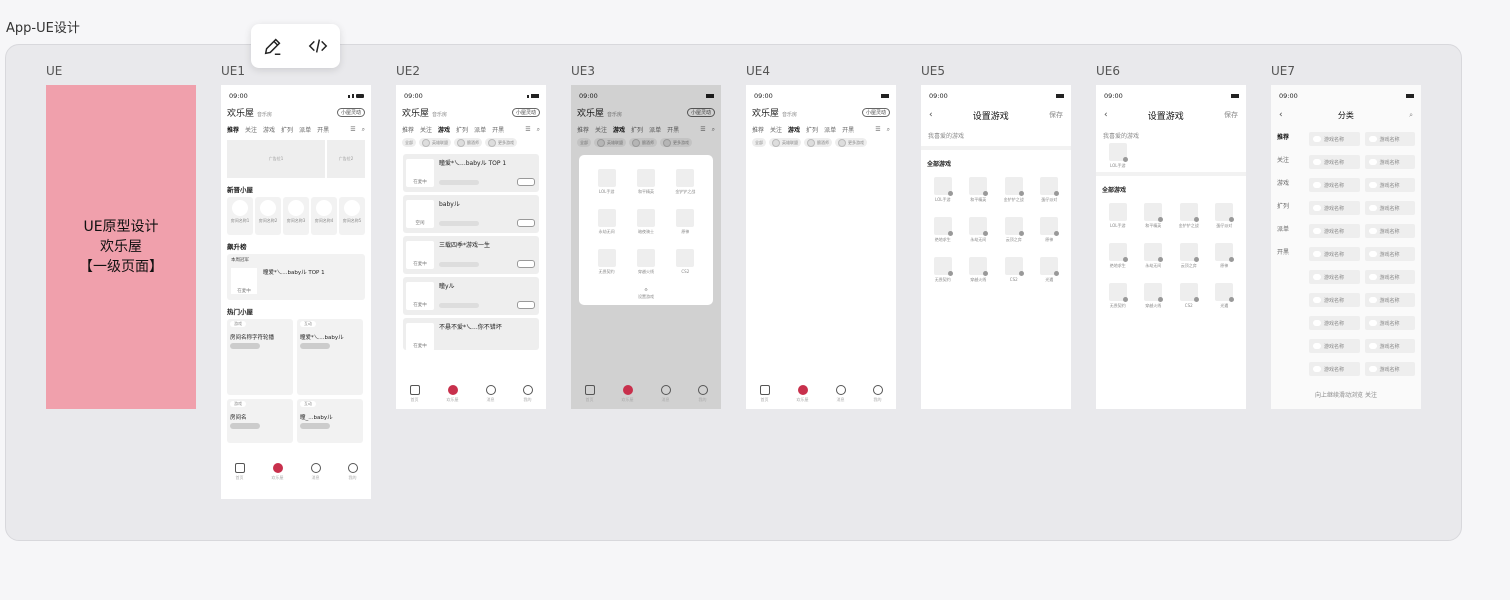  I want to click on tab-team: 开黑, so click(498, 129).